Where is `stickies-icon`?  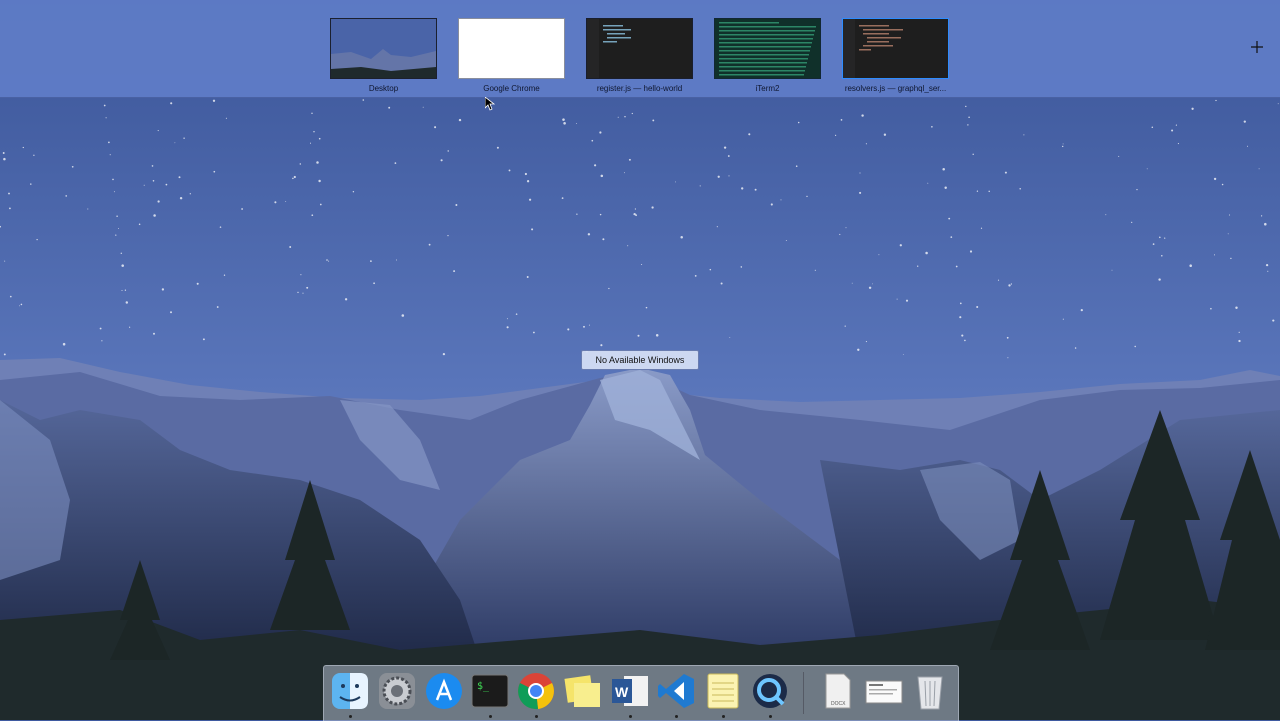
stickies-icon is located at coordinates (582, 691).